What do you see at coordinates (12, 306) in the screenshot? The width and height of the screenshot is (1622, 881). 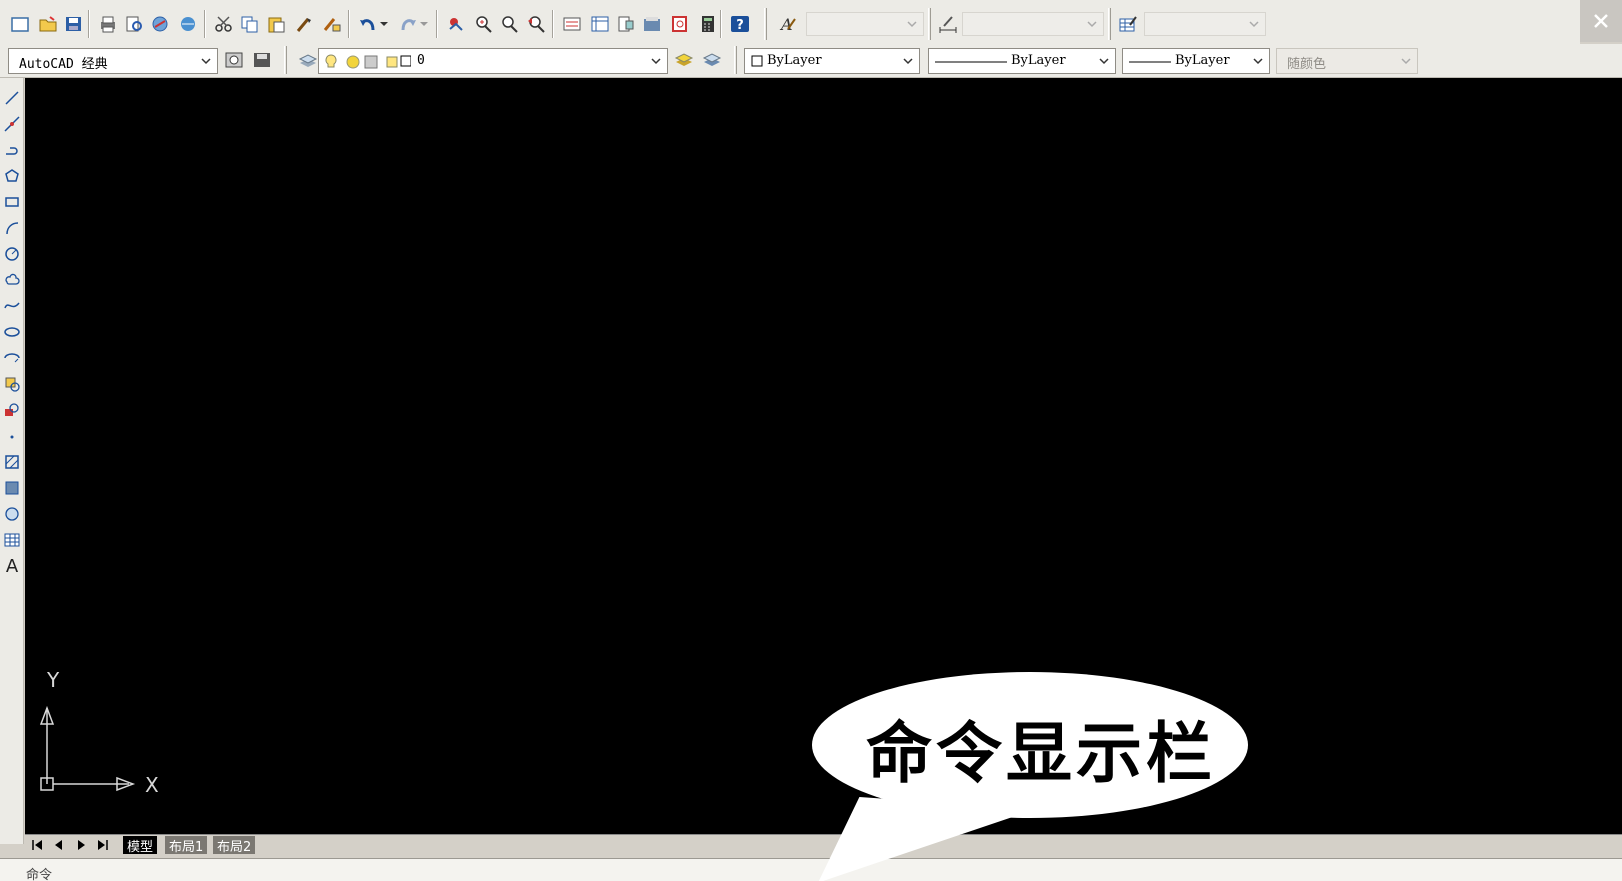 I see `spline-icon` at bounding box center [12, 306].